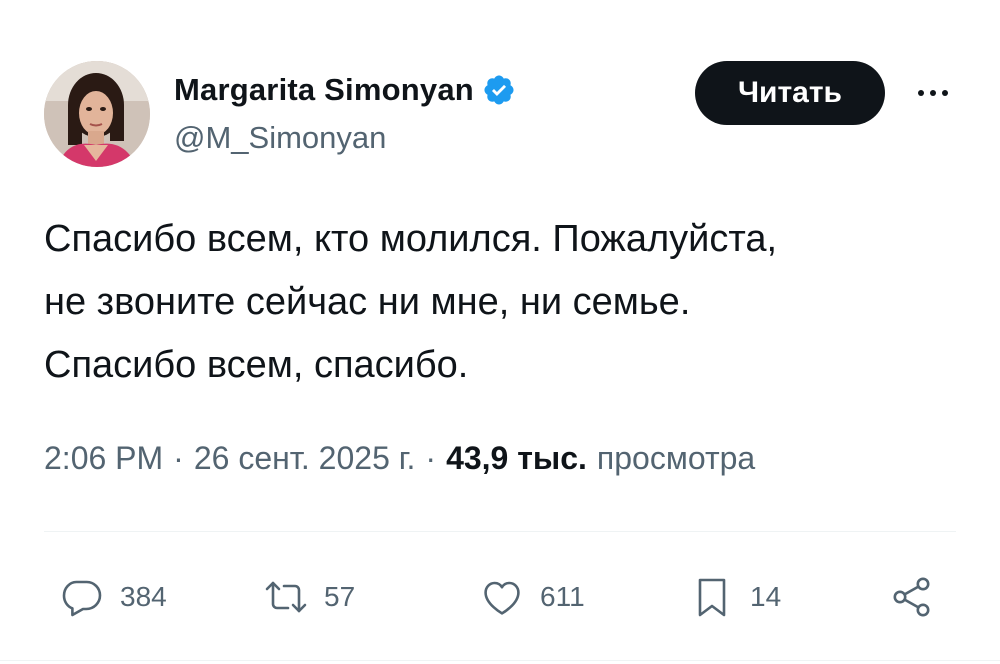 The image size is (1000, 664). Describe the element at coordinates (286, 597) in the screenshot. I see `retweet-icon` at that location.